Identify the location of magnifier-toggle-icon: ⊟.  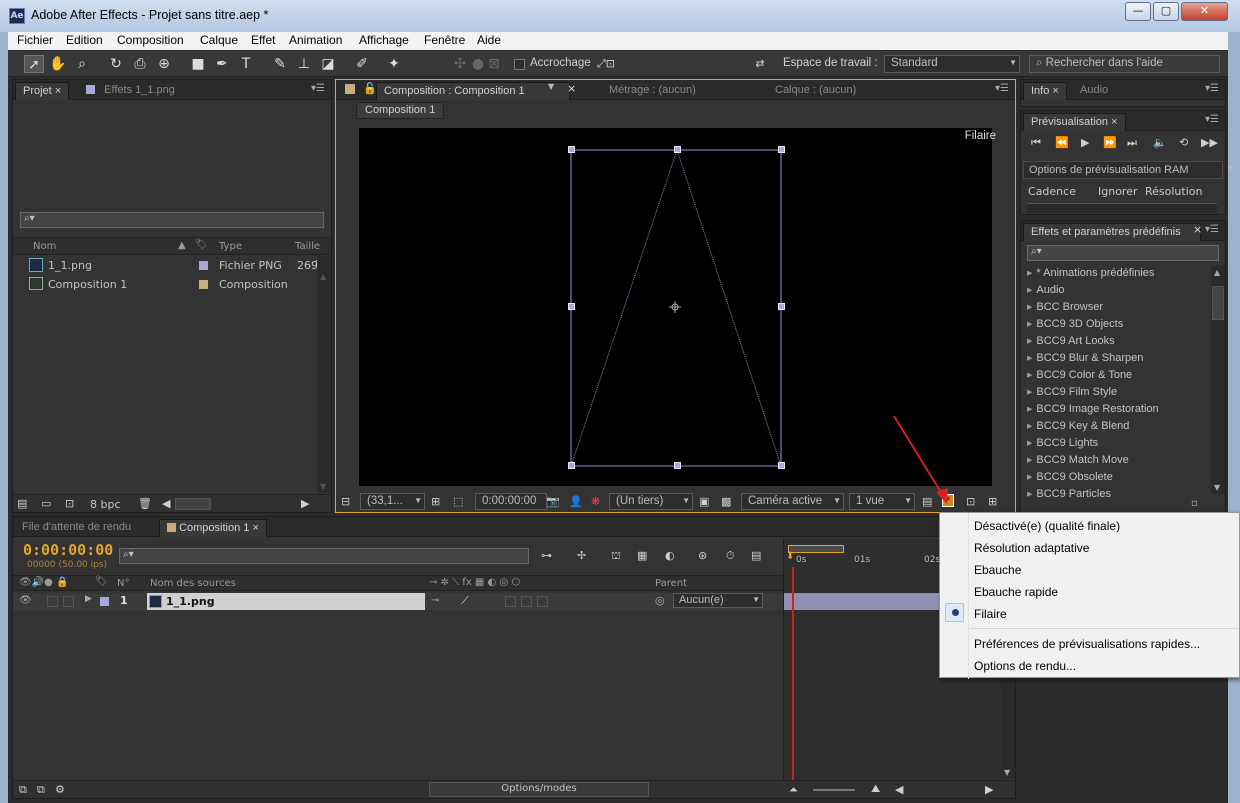
(345, 501).